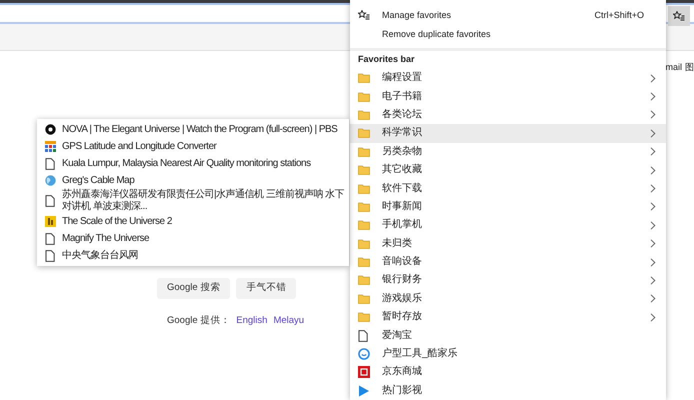  Describe the element at coordinates (50, 129) in the screenshot. I see `circle-logo-icon` at that location.